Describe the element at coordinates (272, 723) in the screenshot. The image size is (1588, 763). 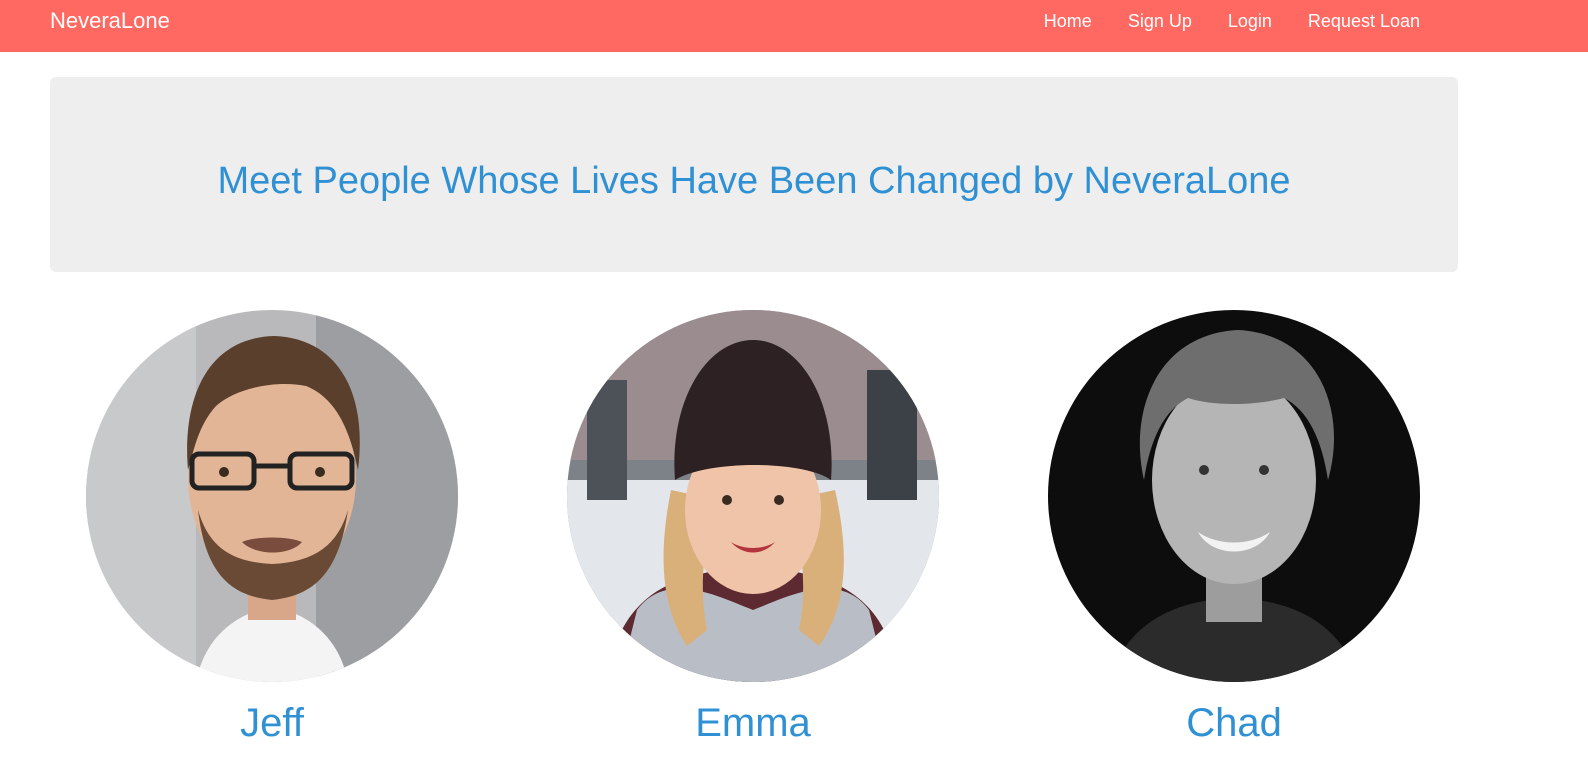
I see `person-name-jeff: Jeff` at that location.